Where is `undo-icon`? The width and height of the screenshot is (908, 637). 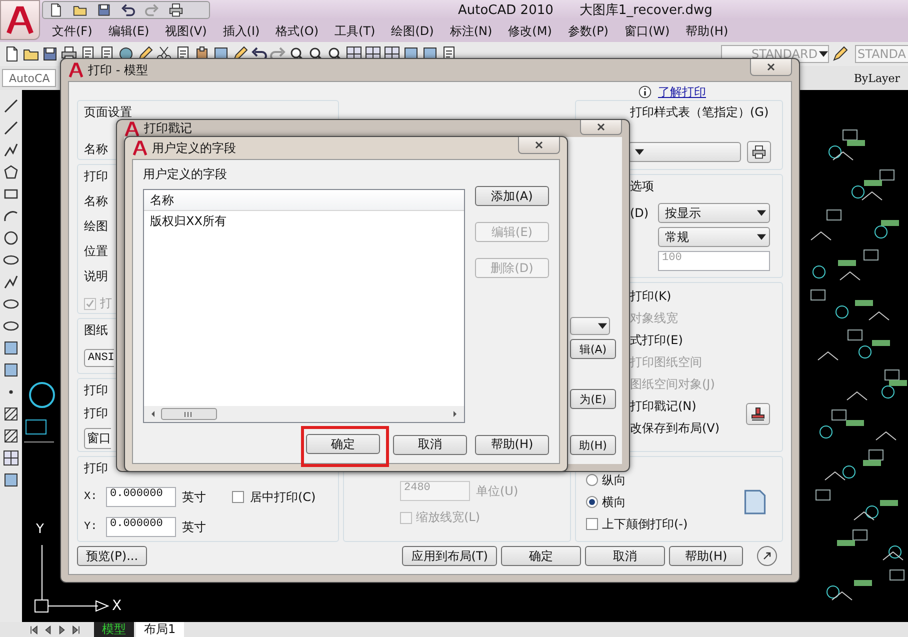
undo-icon is located at coordinates (128, 10).